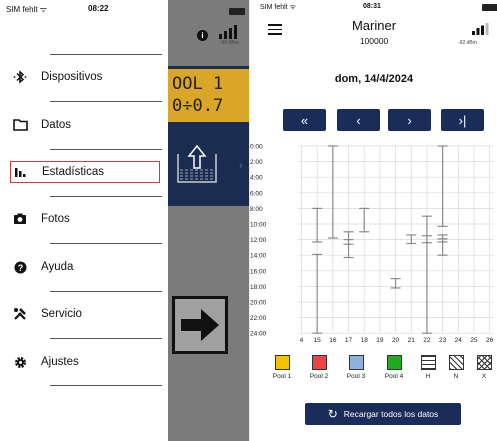 Image resolution: width=497 pixels, height=441 pixels. Describe the element at coordinates (85, 314) in the screenshot. I see `menu-item-servicio: Servicio` at that location.